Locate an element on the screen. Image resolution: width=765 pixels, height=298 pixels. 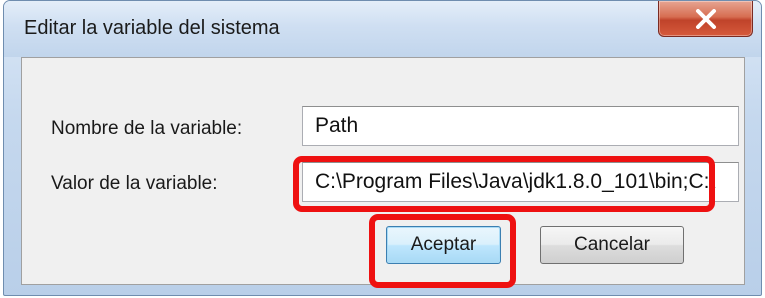
variable-value-label: Valor de la variable: is located at coordinates (134, 183).